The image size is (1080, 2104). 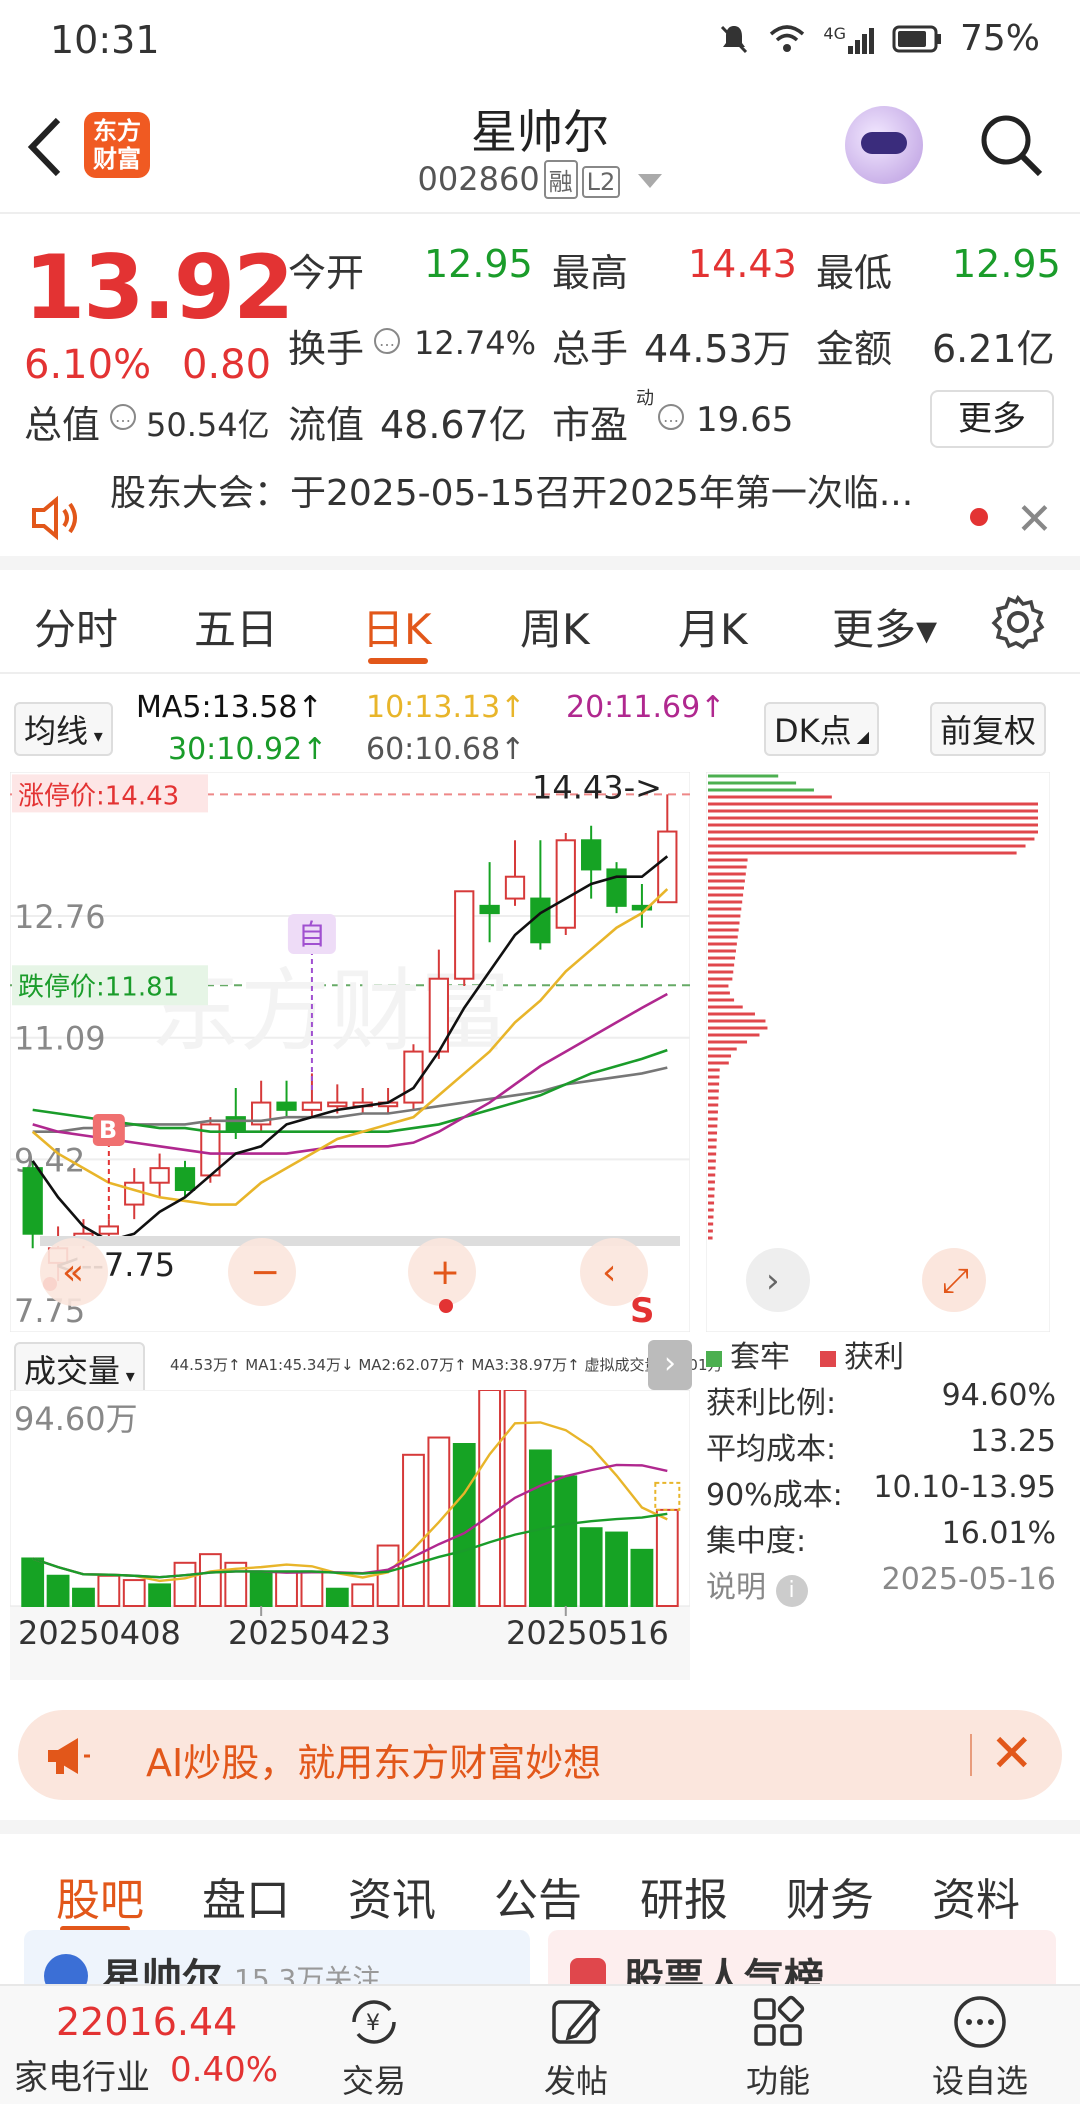 What do you see at coordinates (108, 1130) in the screenshot?
I see `buy-marker: B` at bounding box center [108, 1130].